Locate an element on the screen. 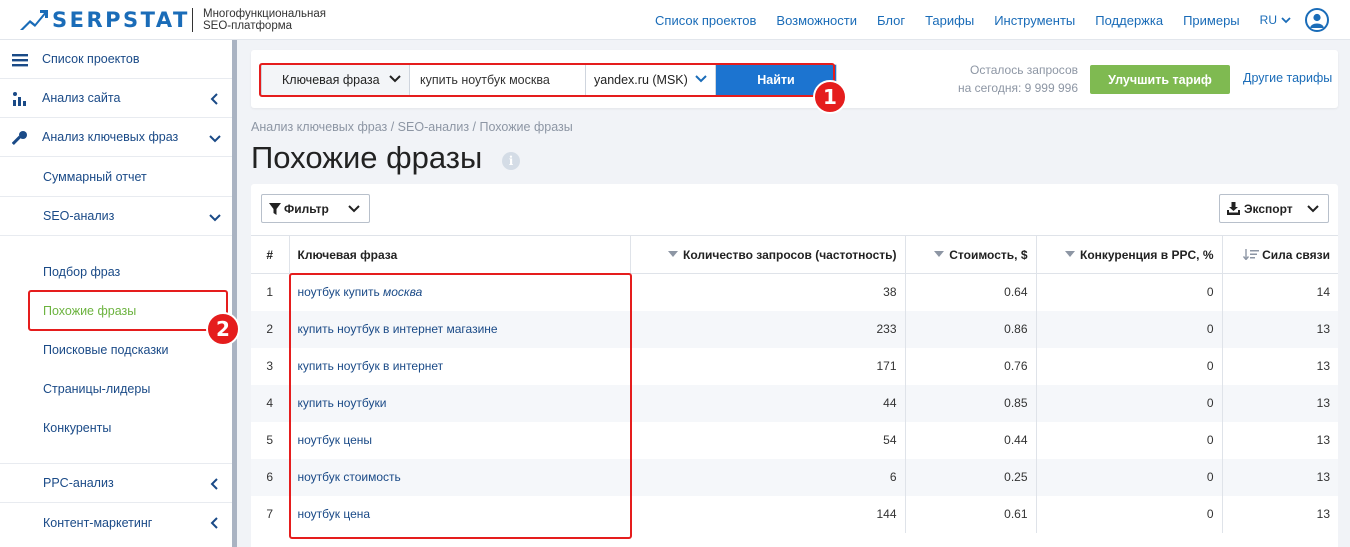  cost-cell: 0.85 is located at coordinates (971, 403).